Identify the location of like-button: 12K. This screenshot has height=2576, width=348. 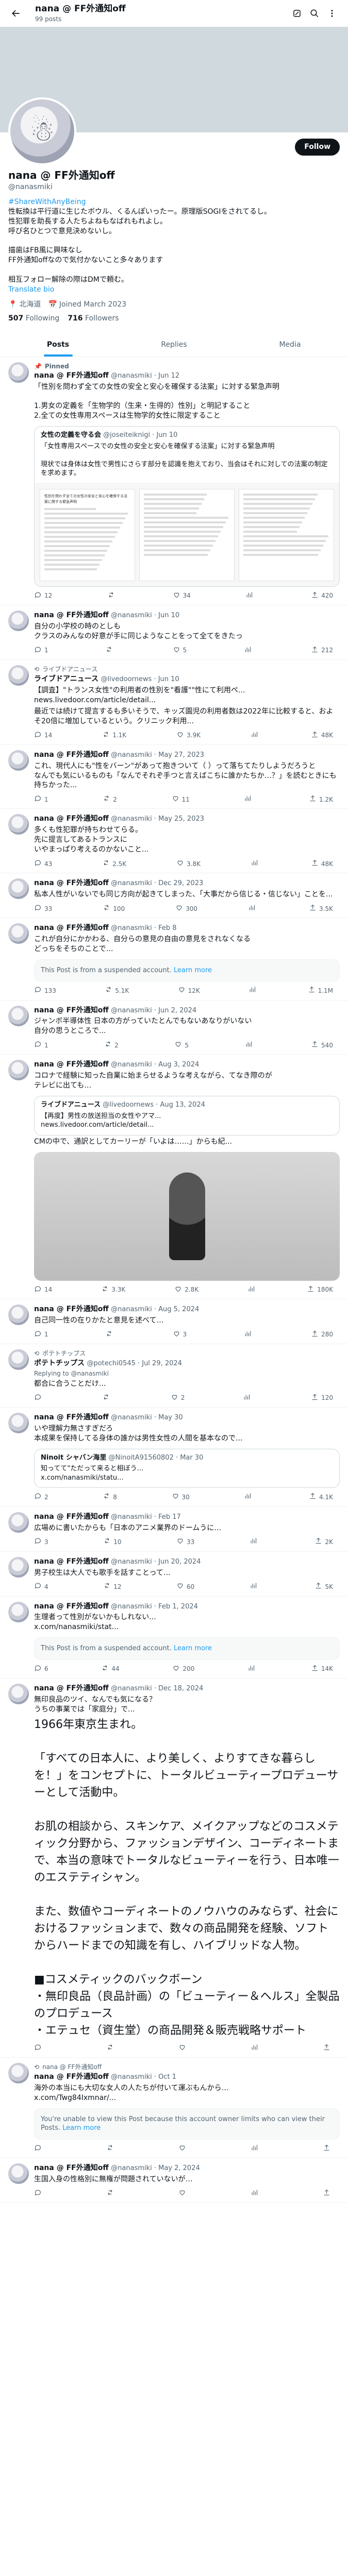
(189, 990).